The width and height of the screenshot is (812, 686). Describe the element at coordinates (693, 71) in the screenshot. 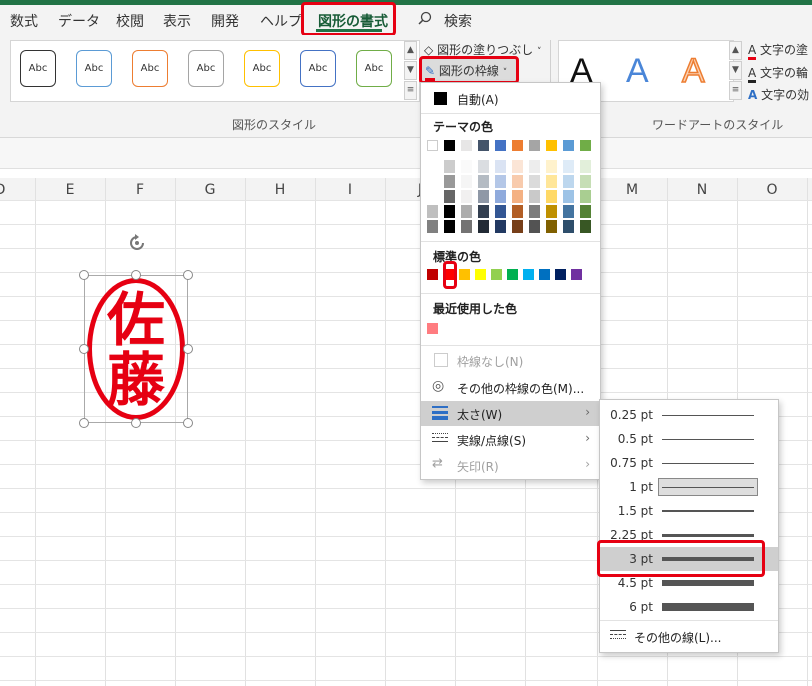

I see `wordart-style-3: A` at that location.